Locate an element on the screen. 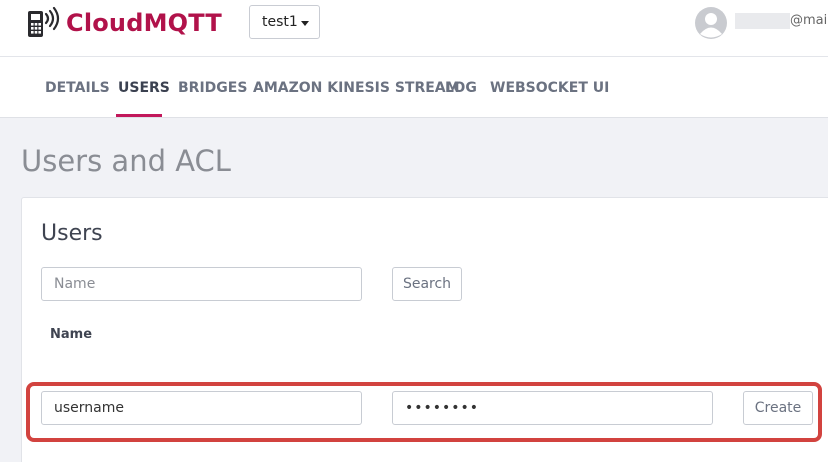 Image resolution: width=828 pixels, height=462 pixels. user-email: @mai is located at coordinates (808, 20).